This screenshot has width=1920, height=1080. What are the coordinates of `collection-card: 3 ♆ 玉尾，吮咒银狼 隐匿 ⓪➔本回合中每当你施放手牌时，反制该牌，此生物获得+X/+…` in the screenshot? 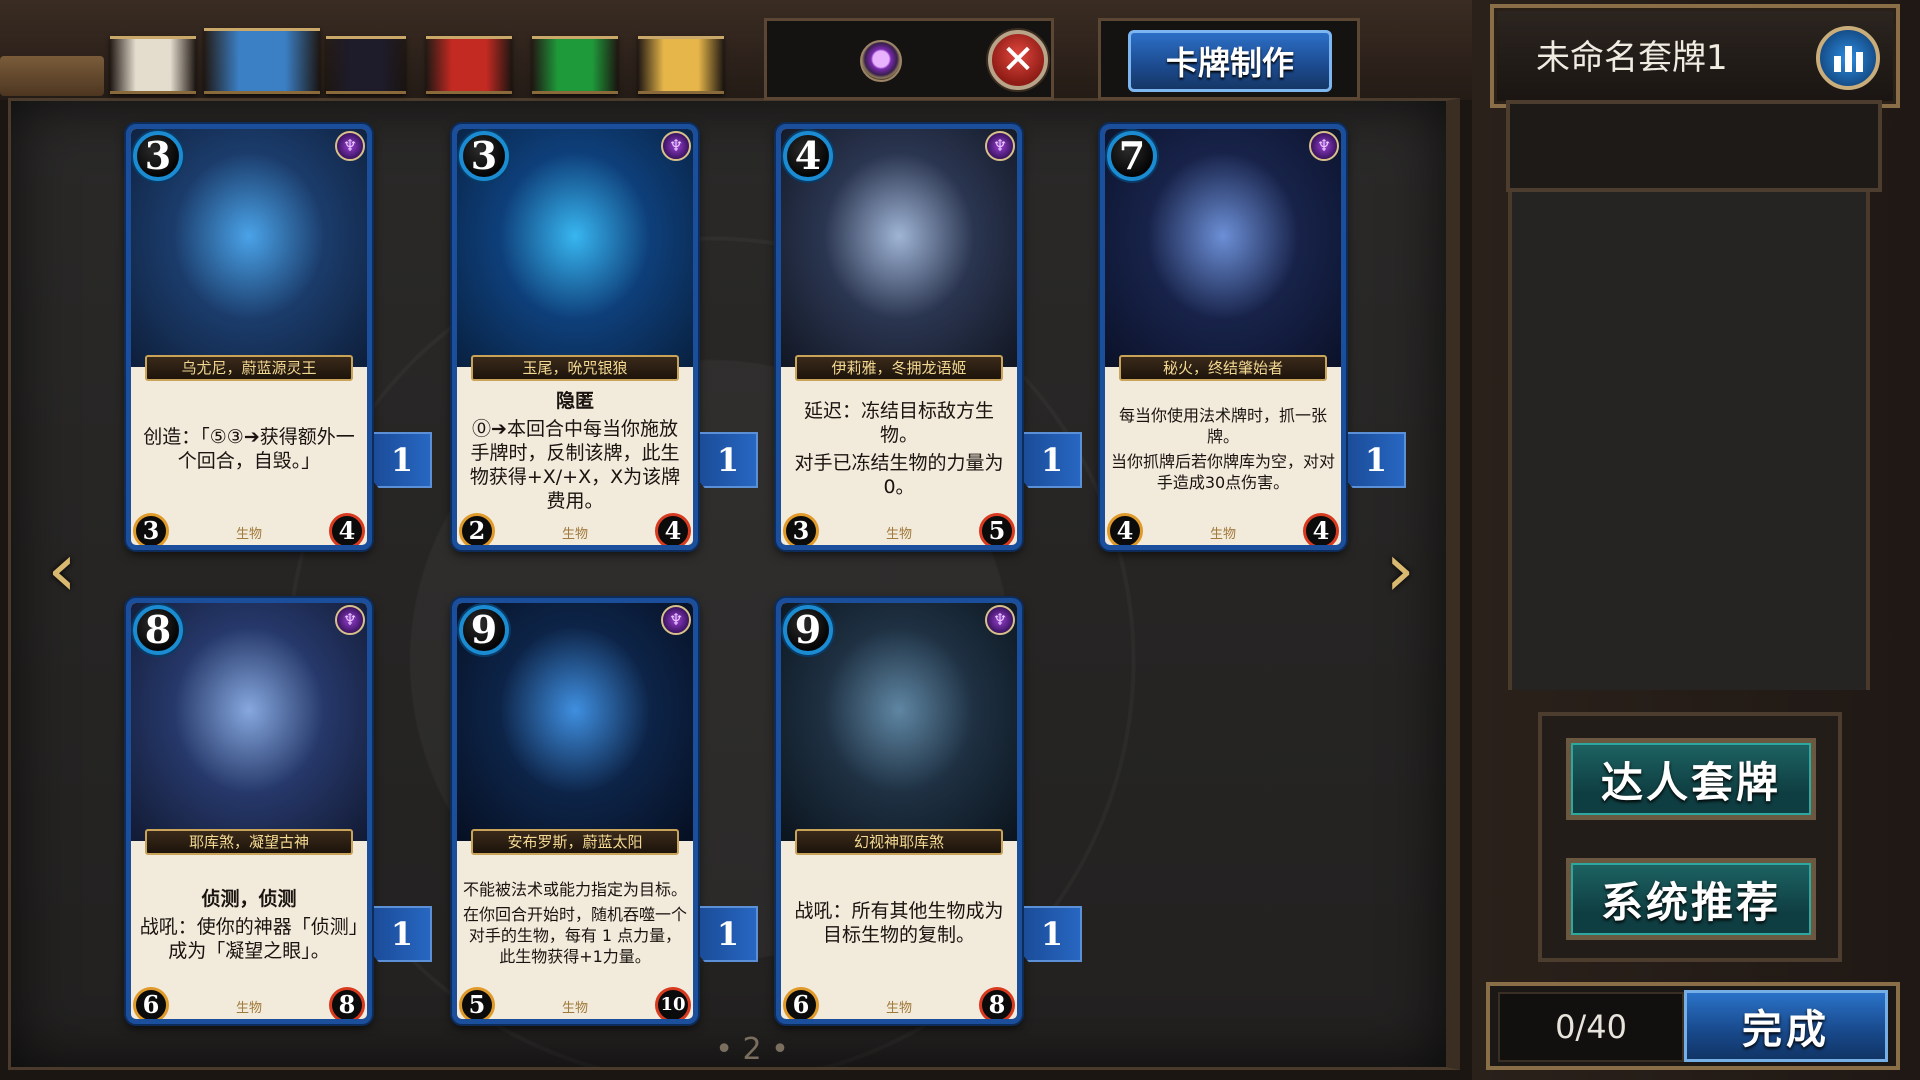 It's located at (575, 337).